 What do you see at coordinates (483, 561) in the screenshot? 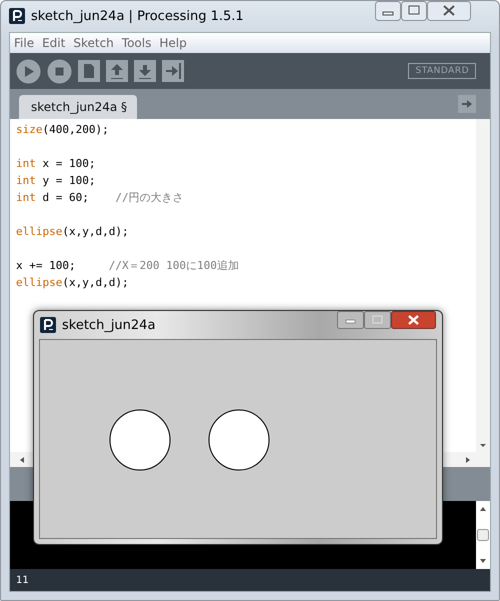
I see `scroll-down-icon` at bounding box center [483, 561].